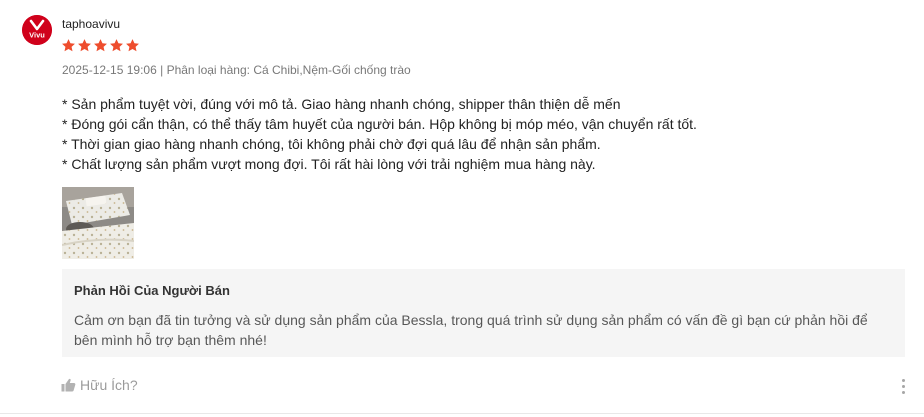 This screenshot has width=924, height=417. I want to click on reviewer-username: taphoavivu, so click(91, 24).